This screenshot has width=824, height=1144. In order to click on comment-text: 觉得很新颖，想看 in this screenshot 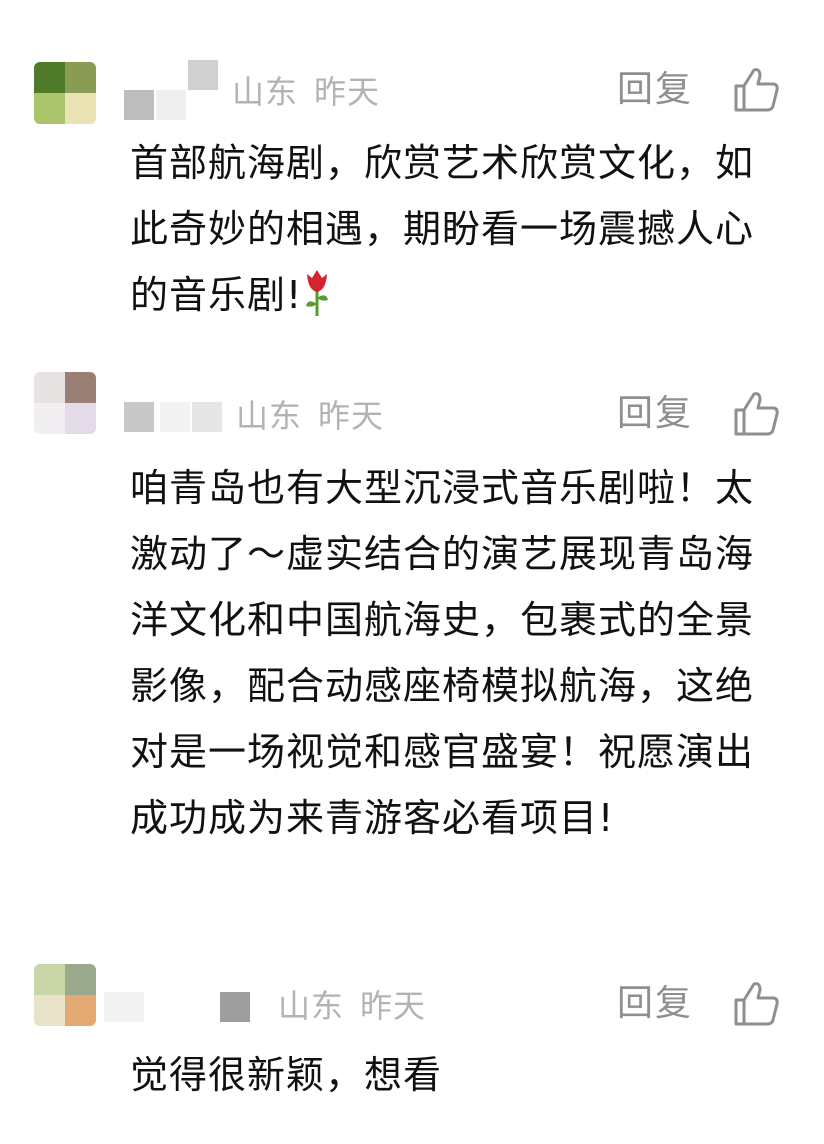, I will do `click(286, 1075)`.